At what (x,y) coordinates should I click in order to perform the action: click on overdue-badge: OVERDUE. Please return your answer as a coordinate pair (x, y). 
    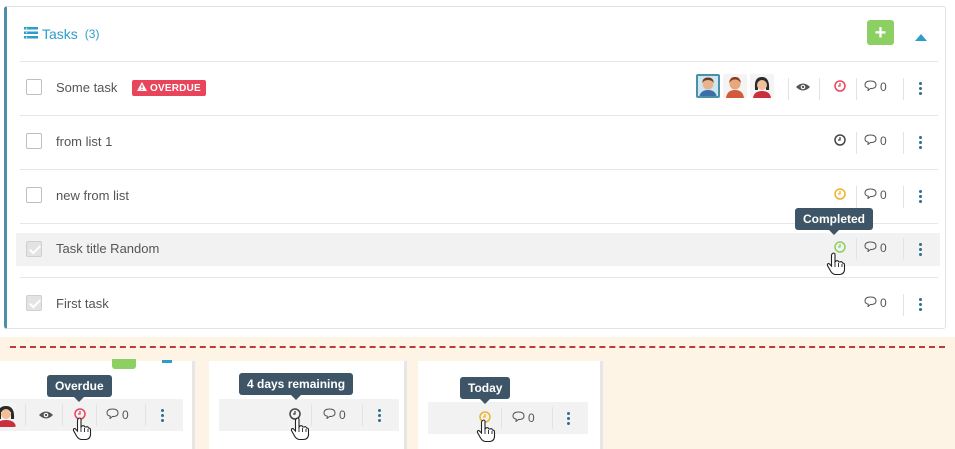
    Looking at the image, I should click on (169, 88).